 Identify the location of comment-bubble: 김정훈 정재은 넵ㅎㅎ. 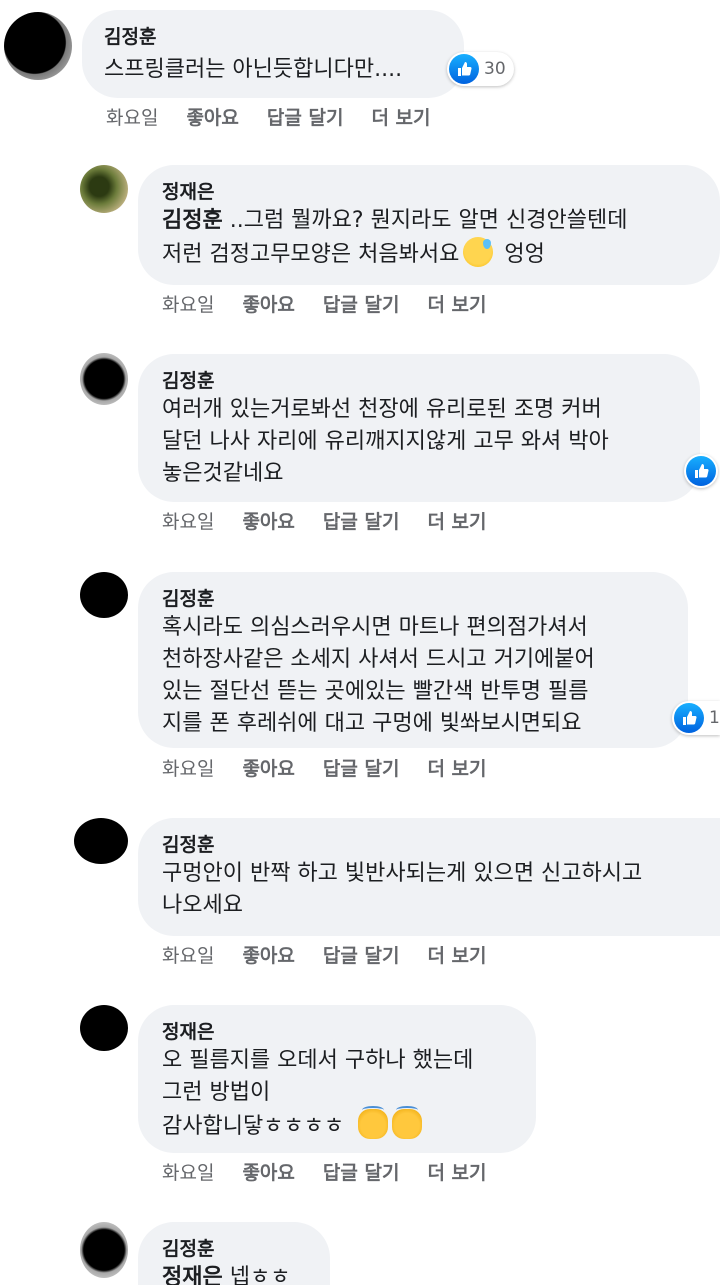
(234, 1253).